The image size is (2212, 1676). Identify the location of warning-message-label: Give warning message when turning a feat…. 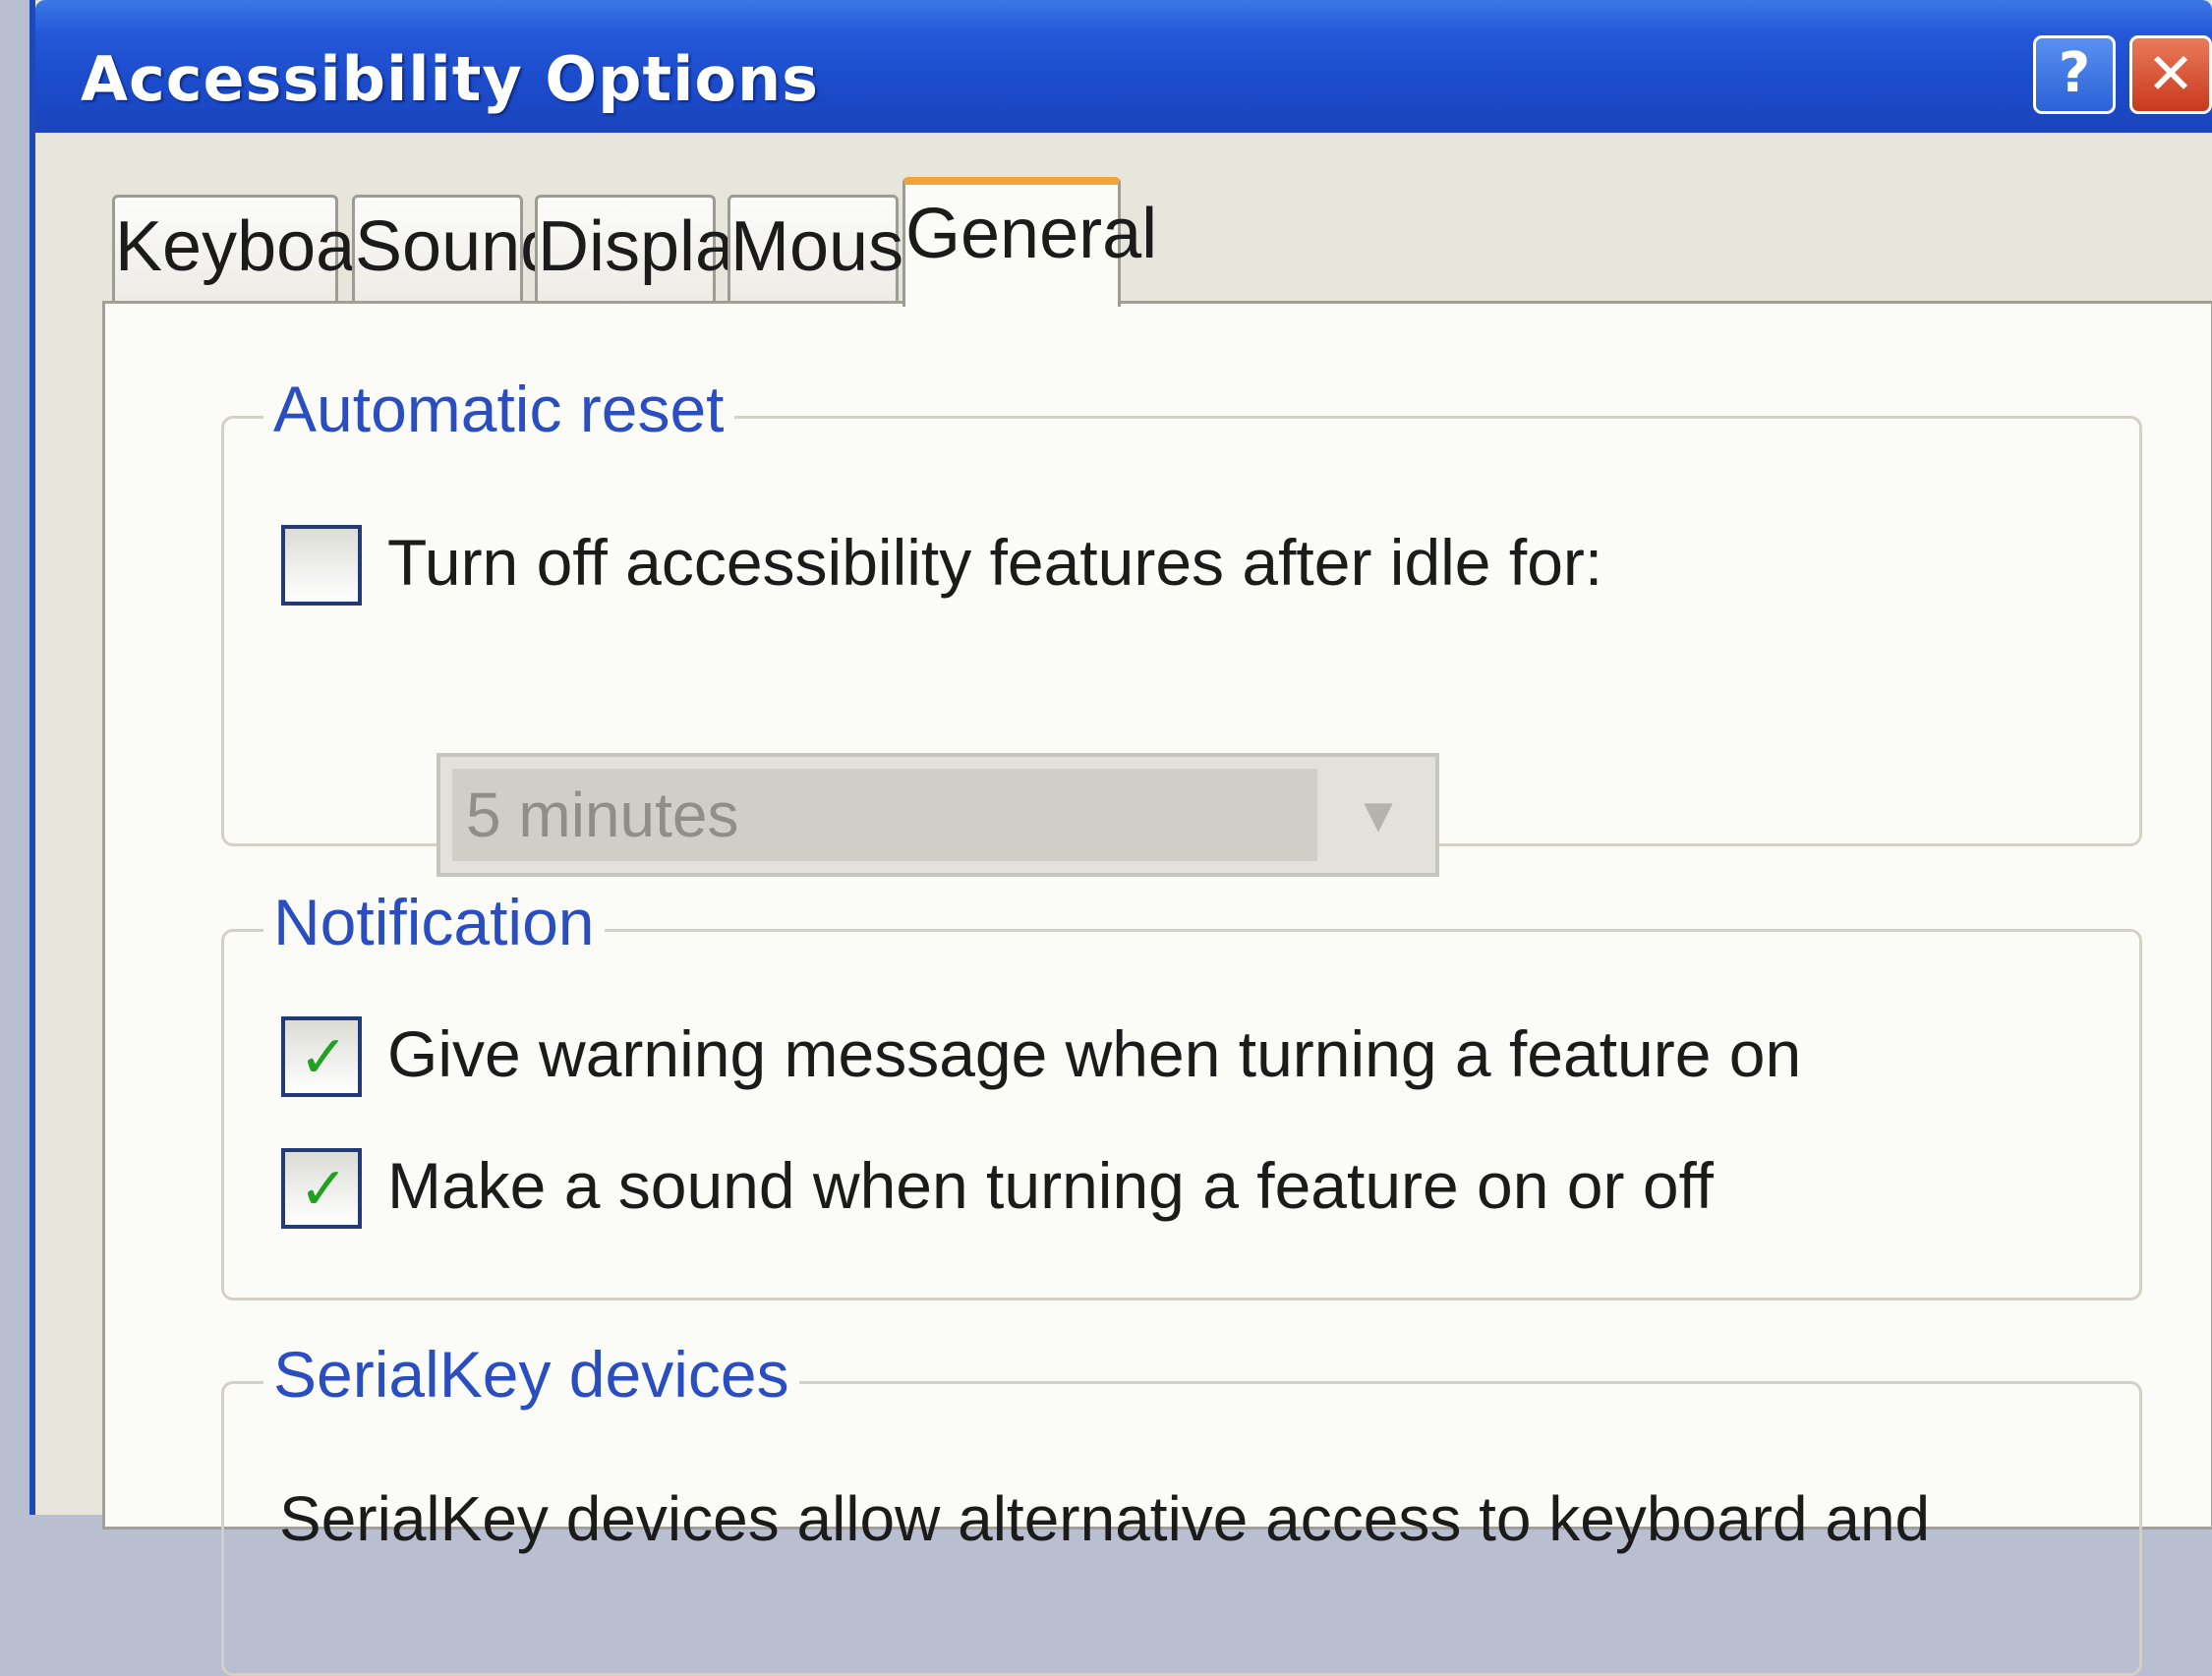
(1094, 1053).